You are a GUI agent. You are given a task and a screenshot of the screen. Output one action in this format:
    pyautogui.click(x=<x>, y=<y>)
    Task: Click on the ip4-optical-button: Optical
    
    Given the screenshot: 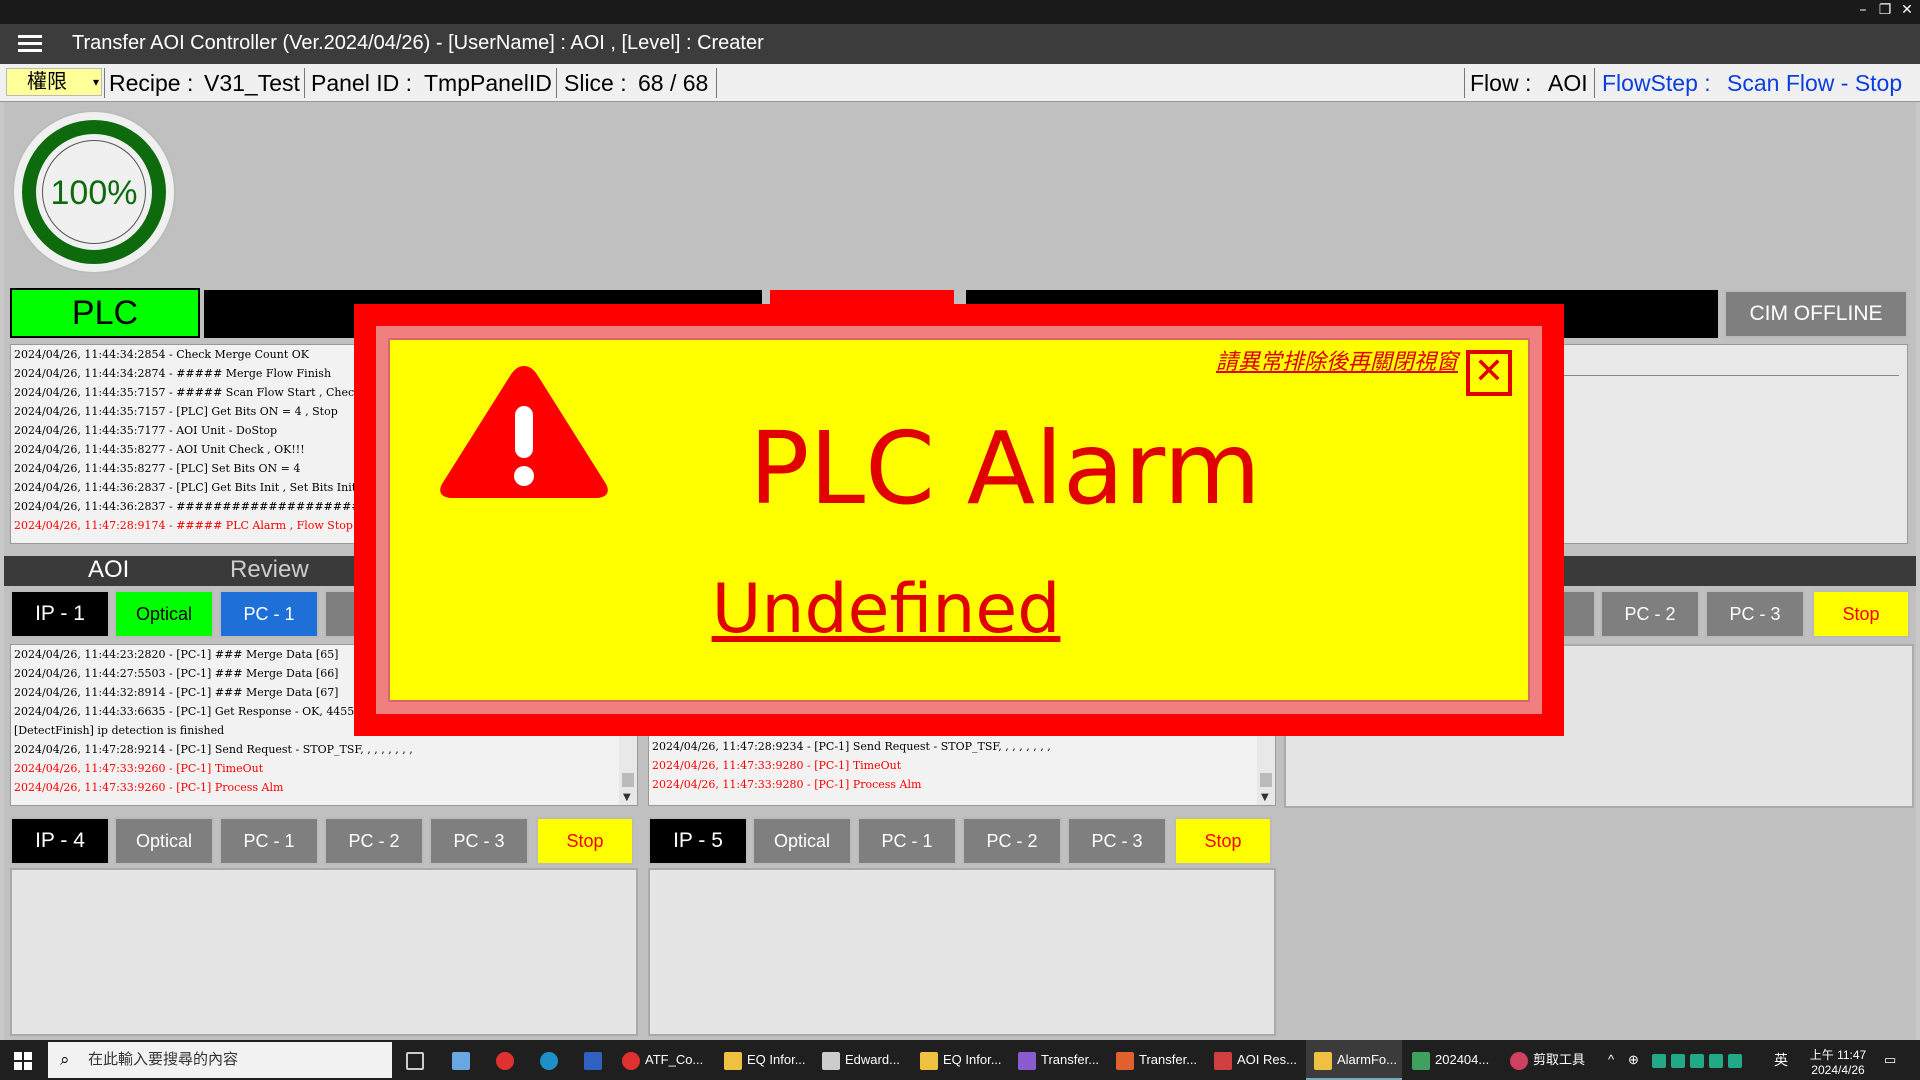 What is the action you would take?
    pyautogui.click(x=164, y=841)
    